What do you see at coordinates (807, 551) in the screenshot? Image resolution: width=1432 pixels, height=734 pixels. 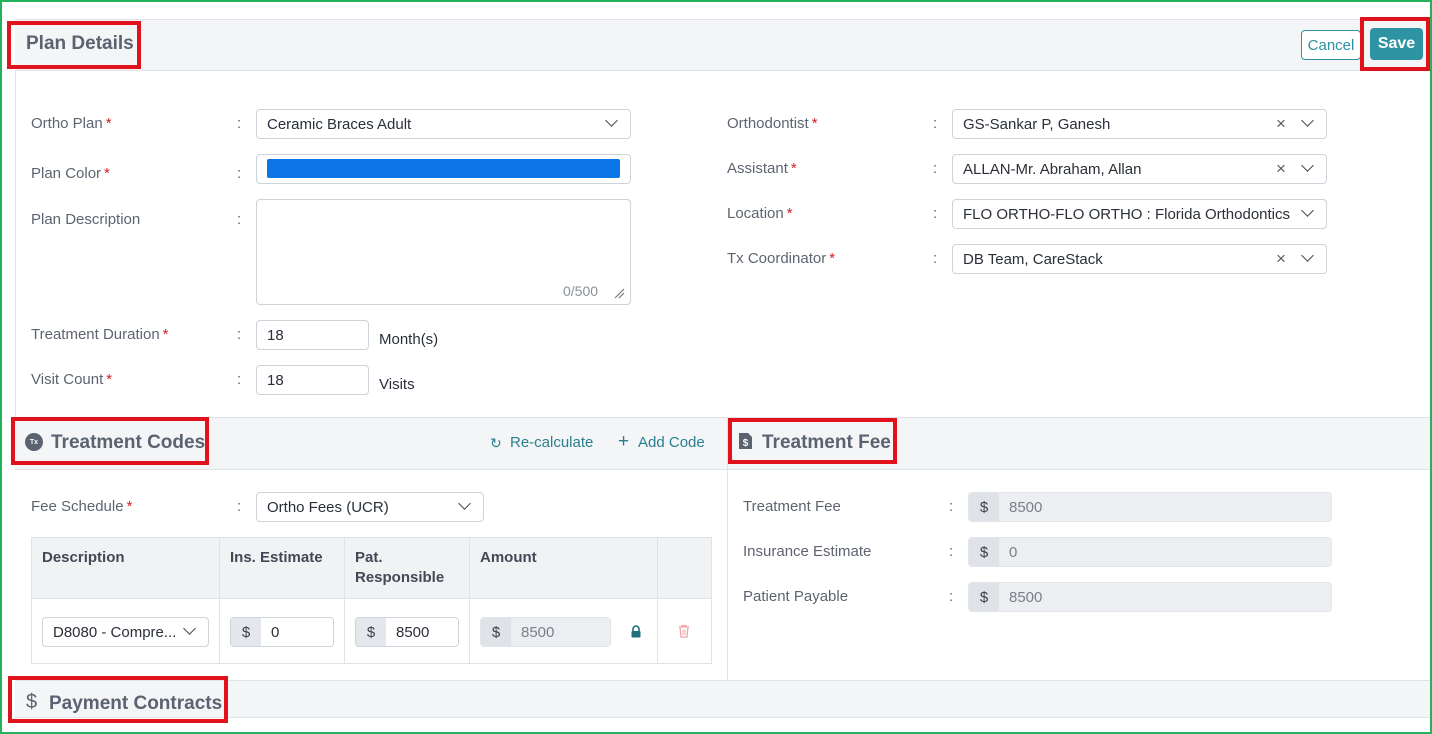 I see `insurance-estimate-label: Insurance Estimate` at bounding box center [807, 551].